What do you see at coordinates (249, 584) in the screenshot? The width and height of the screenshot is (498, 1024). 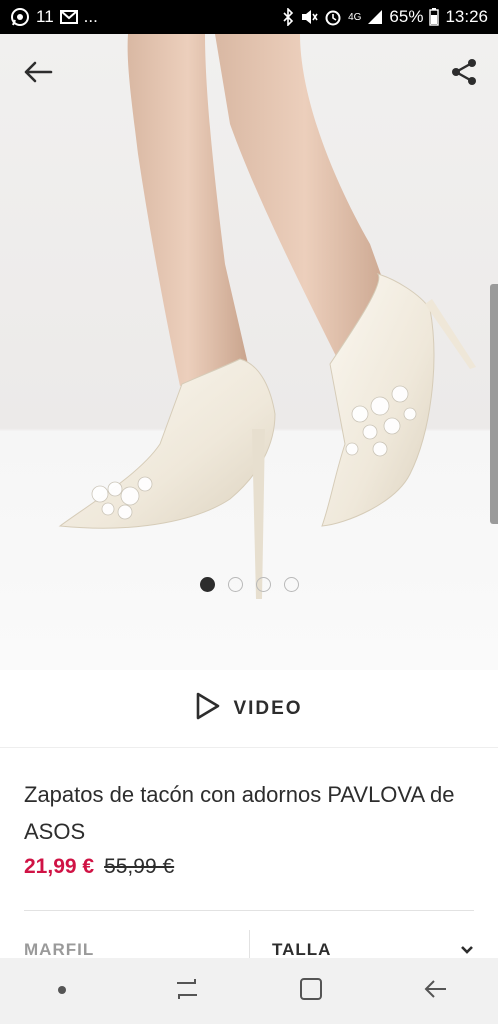 I see `carousel-indicator` at bounding box center [249, 584].